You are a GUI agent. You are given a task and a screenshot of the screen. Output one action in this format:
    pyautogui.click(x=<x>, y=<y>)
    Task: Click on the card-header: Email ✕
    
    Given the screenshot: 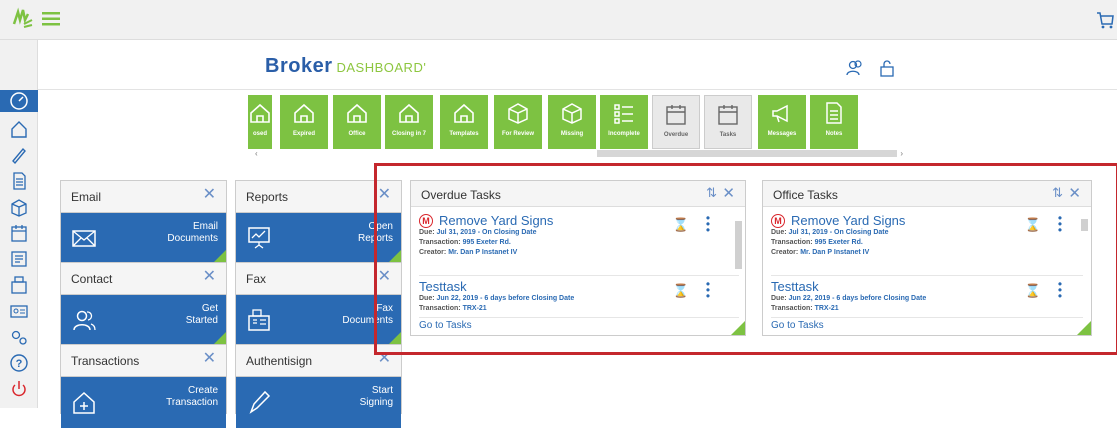 What is the action you would take?
    pyautogui.click(x=143, y=197)
    